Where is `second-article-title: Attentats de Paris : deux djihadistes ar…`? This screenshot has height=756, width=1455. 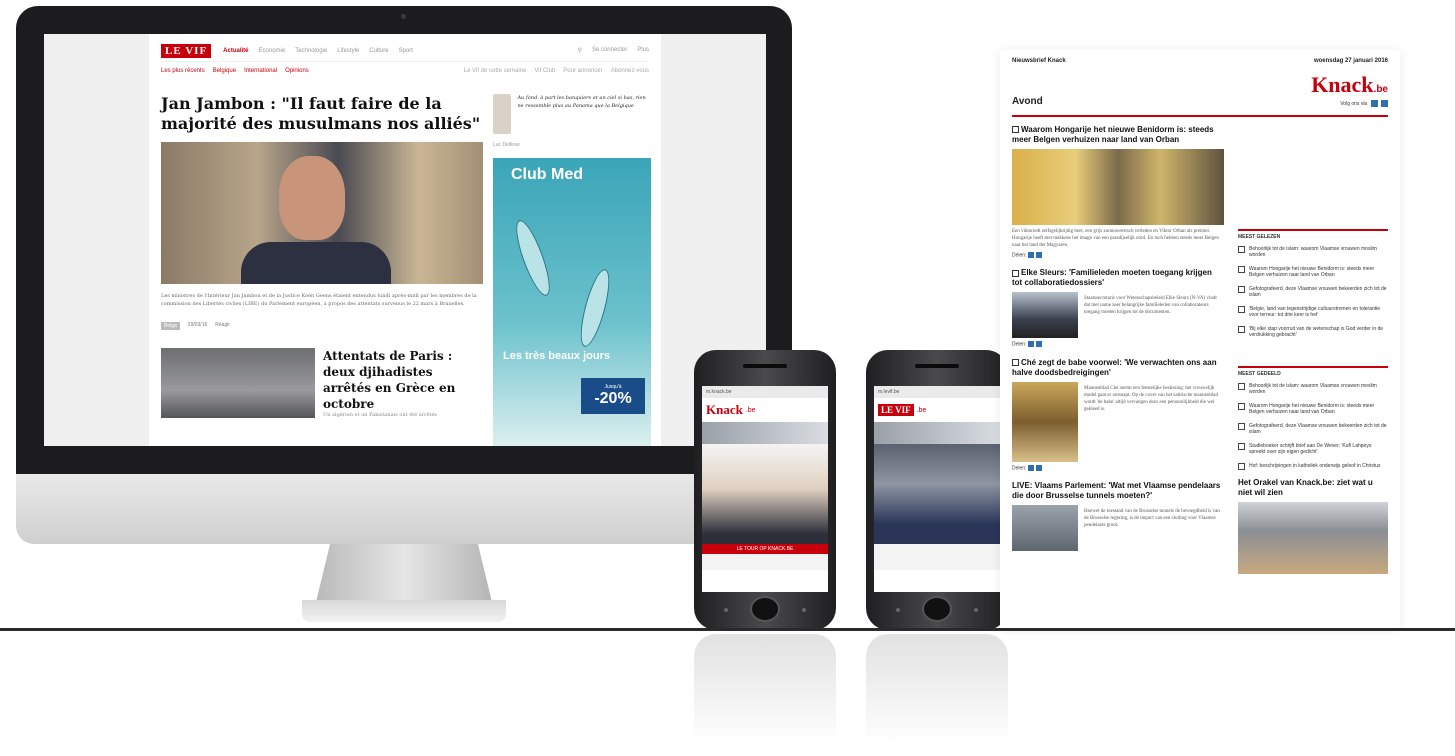
second-article-title: Attentats de Paris : deux djihadistes ar… is located at coordinates (403, 380).